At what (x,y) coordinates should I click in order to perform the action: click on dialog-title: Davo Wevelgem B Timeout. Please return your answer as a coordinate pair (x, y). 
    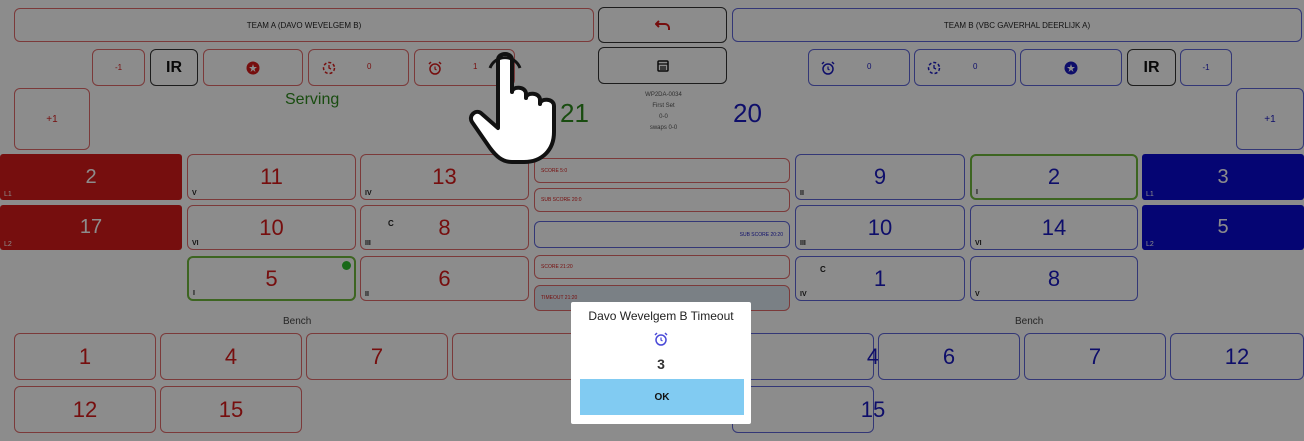
    Looking at the image, I should click on (661, 316).